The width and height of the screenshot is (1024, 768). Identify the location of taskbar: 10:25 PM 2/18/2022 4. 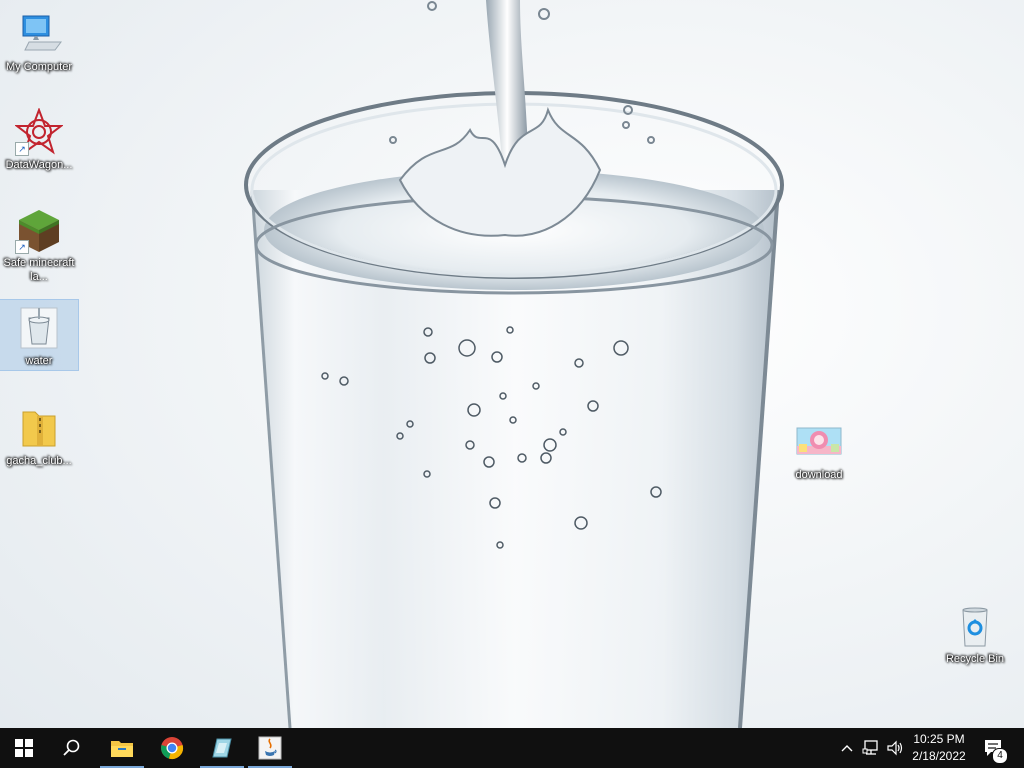
(512, 748).